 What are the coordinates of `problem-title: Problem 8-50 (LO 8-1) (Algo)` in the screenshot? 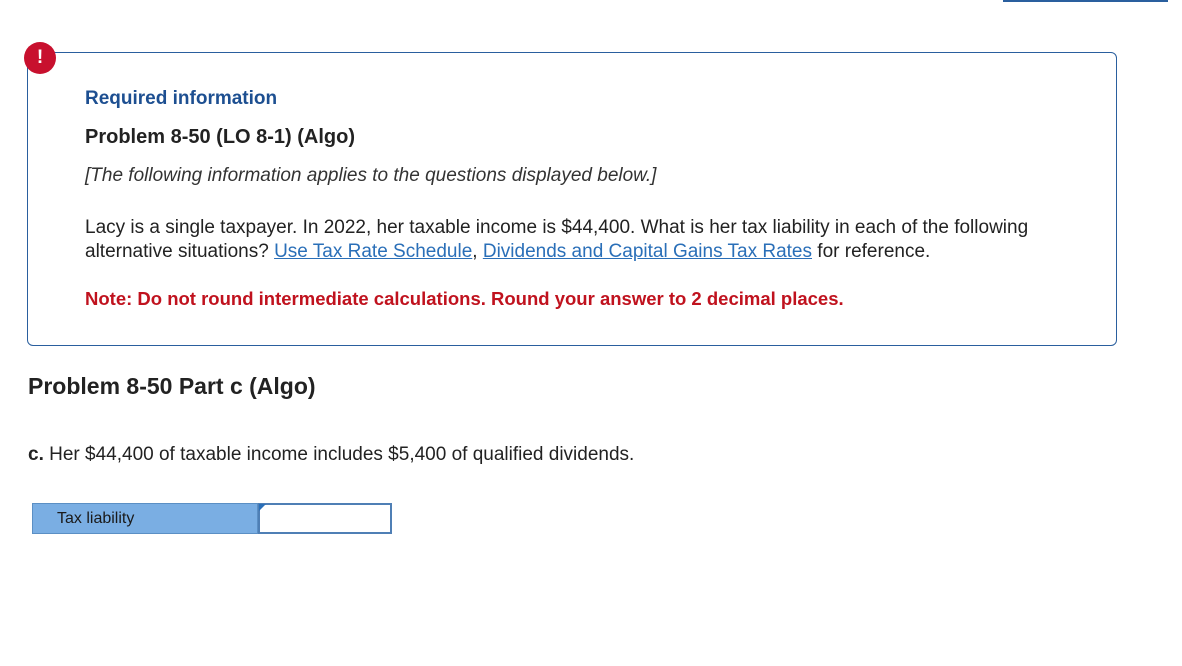 It's located at (220, 137).